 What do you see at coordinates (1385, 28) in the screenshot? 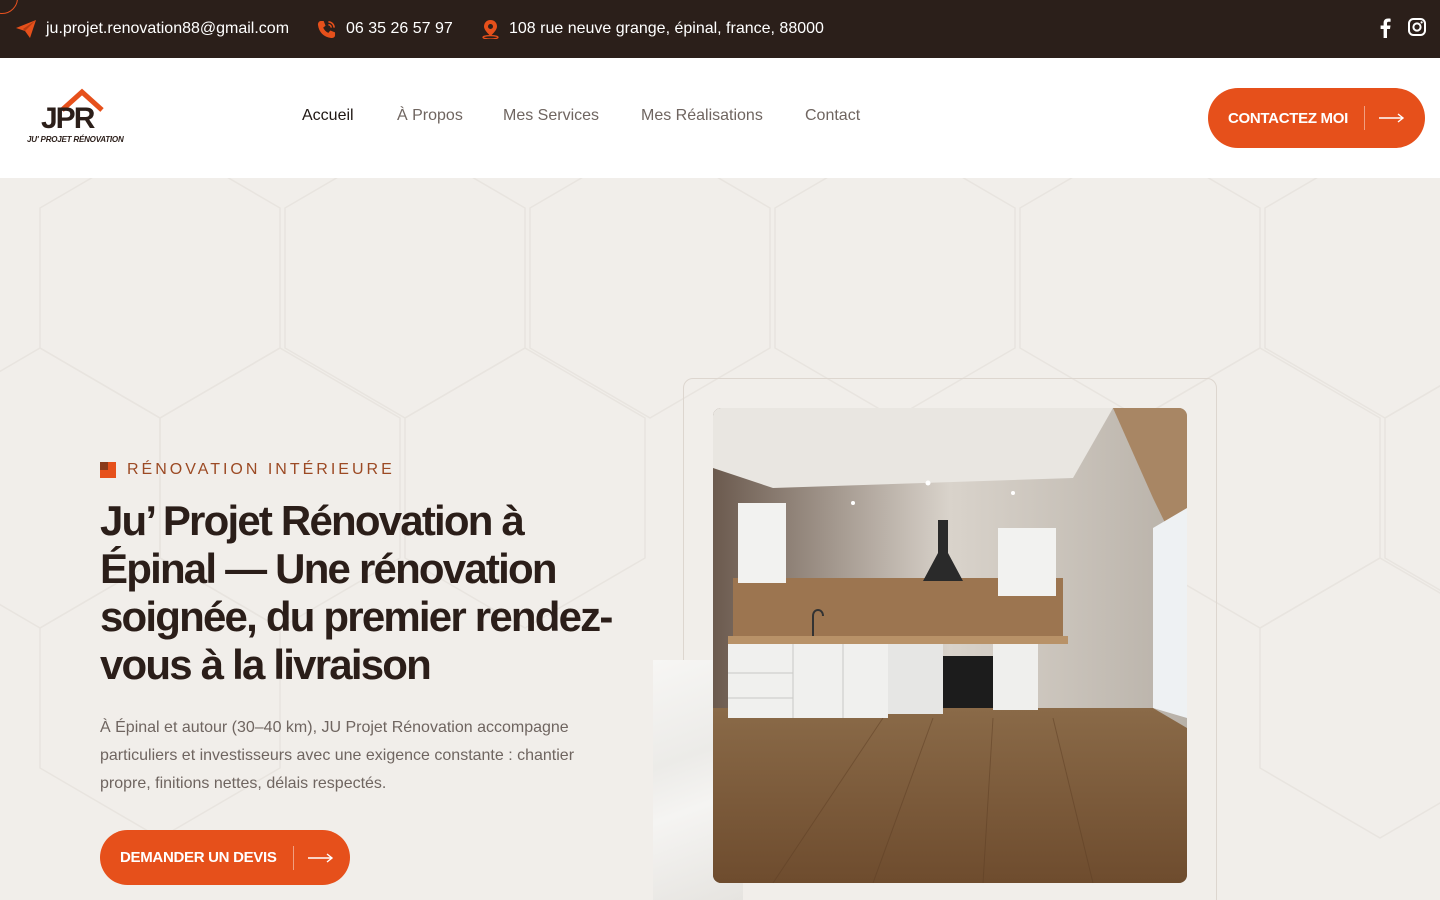
I see `facebook-icon` at bounding box center [1385, 28].